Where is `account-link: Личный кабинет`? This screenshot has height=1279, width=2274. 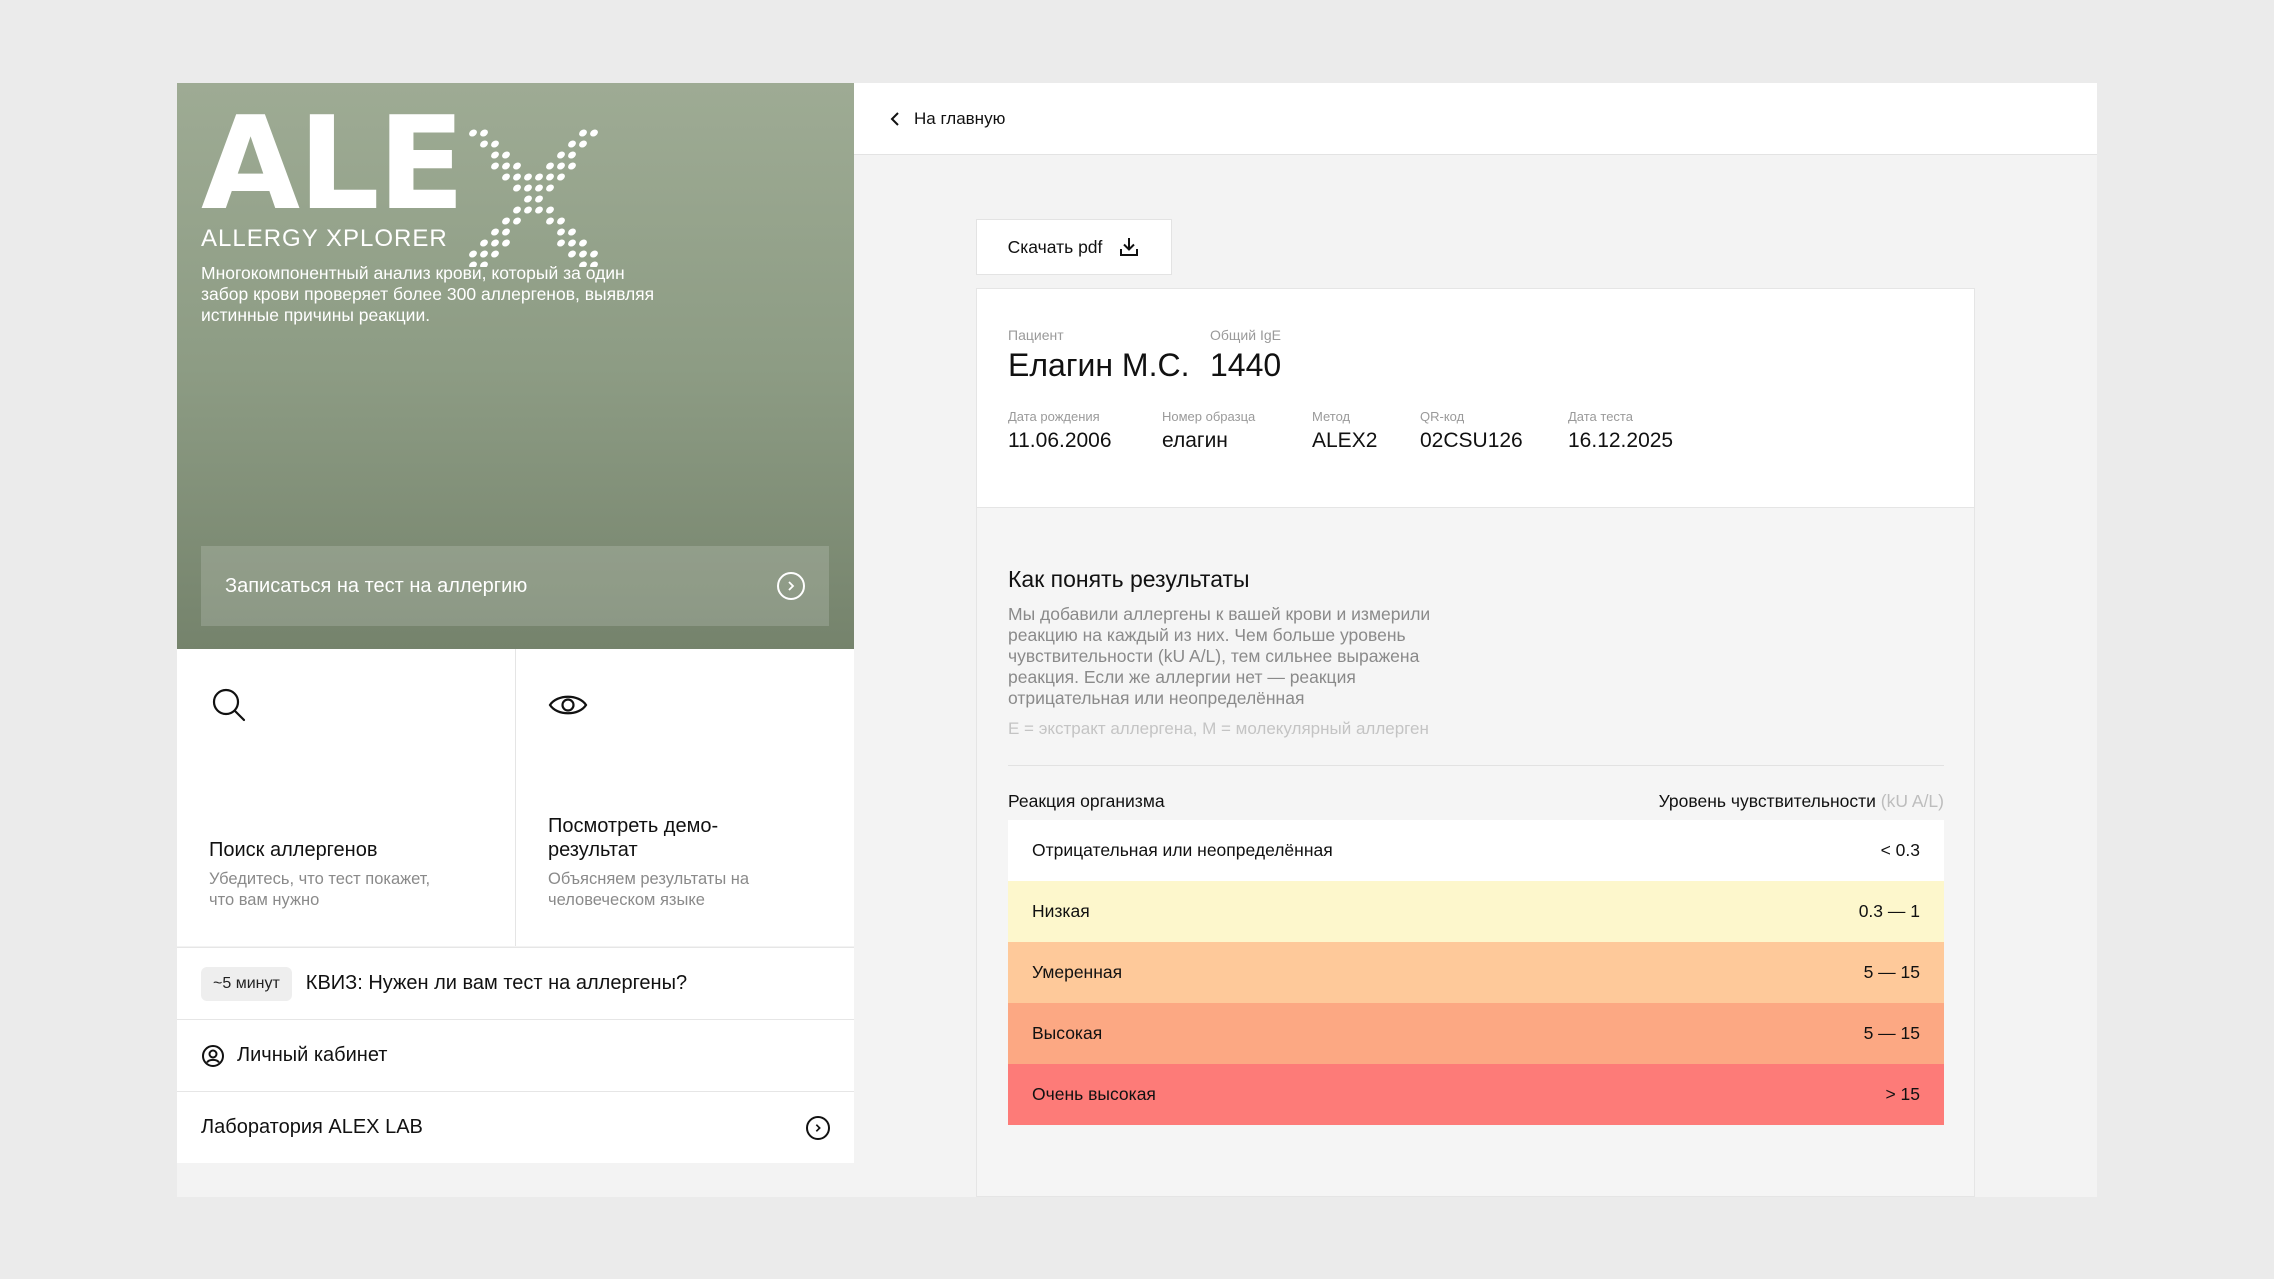
account-link: Личный кабинет is located at coordinates (515, 1055).